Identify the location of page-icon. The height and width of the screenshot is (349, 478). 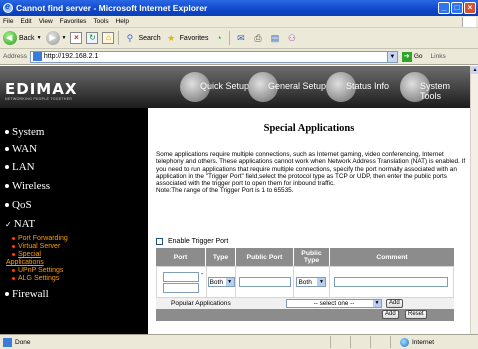
(37, 56).